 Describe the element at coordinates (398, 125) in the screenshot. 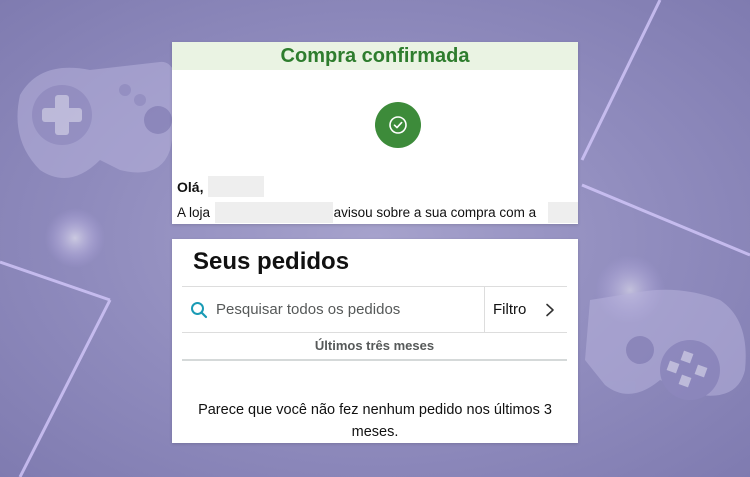

I see `check-icon` at that location.